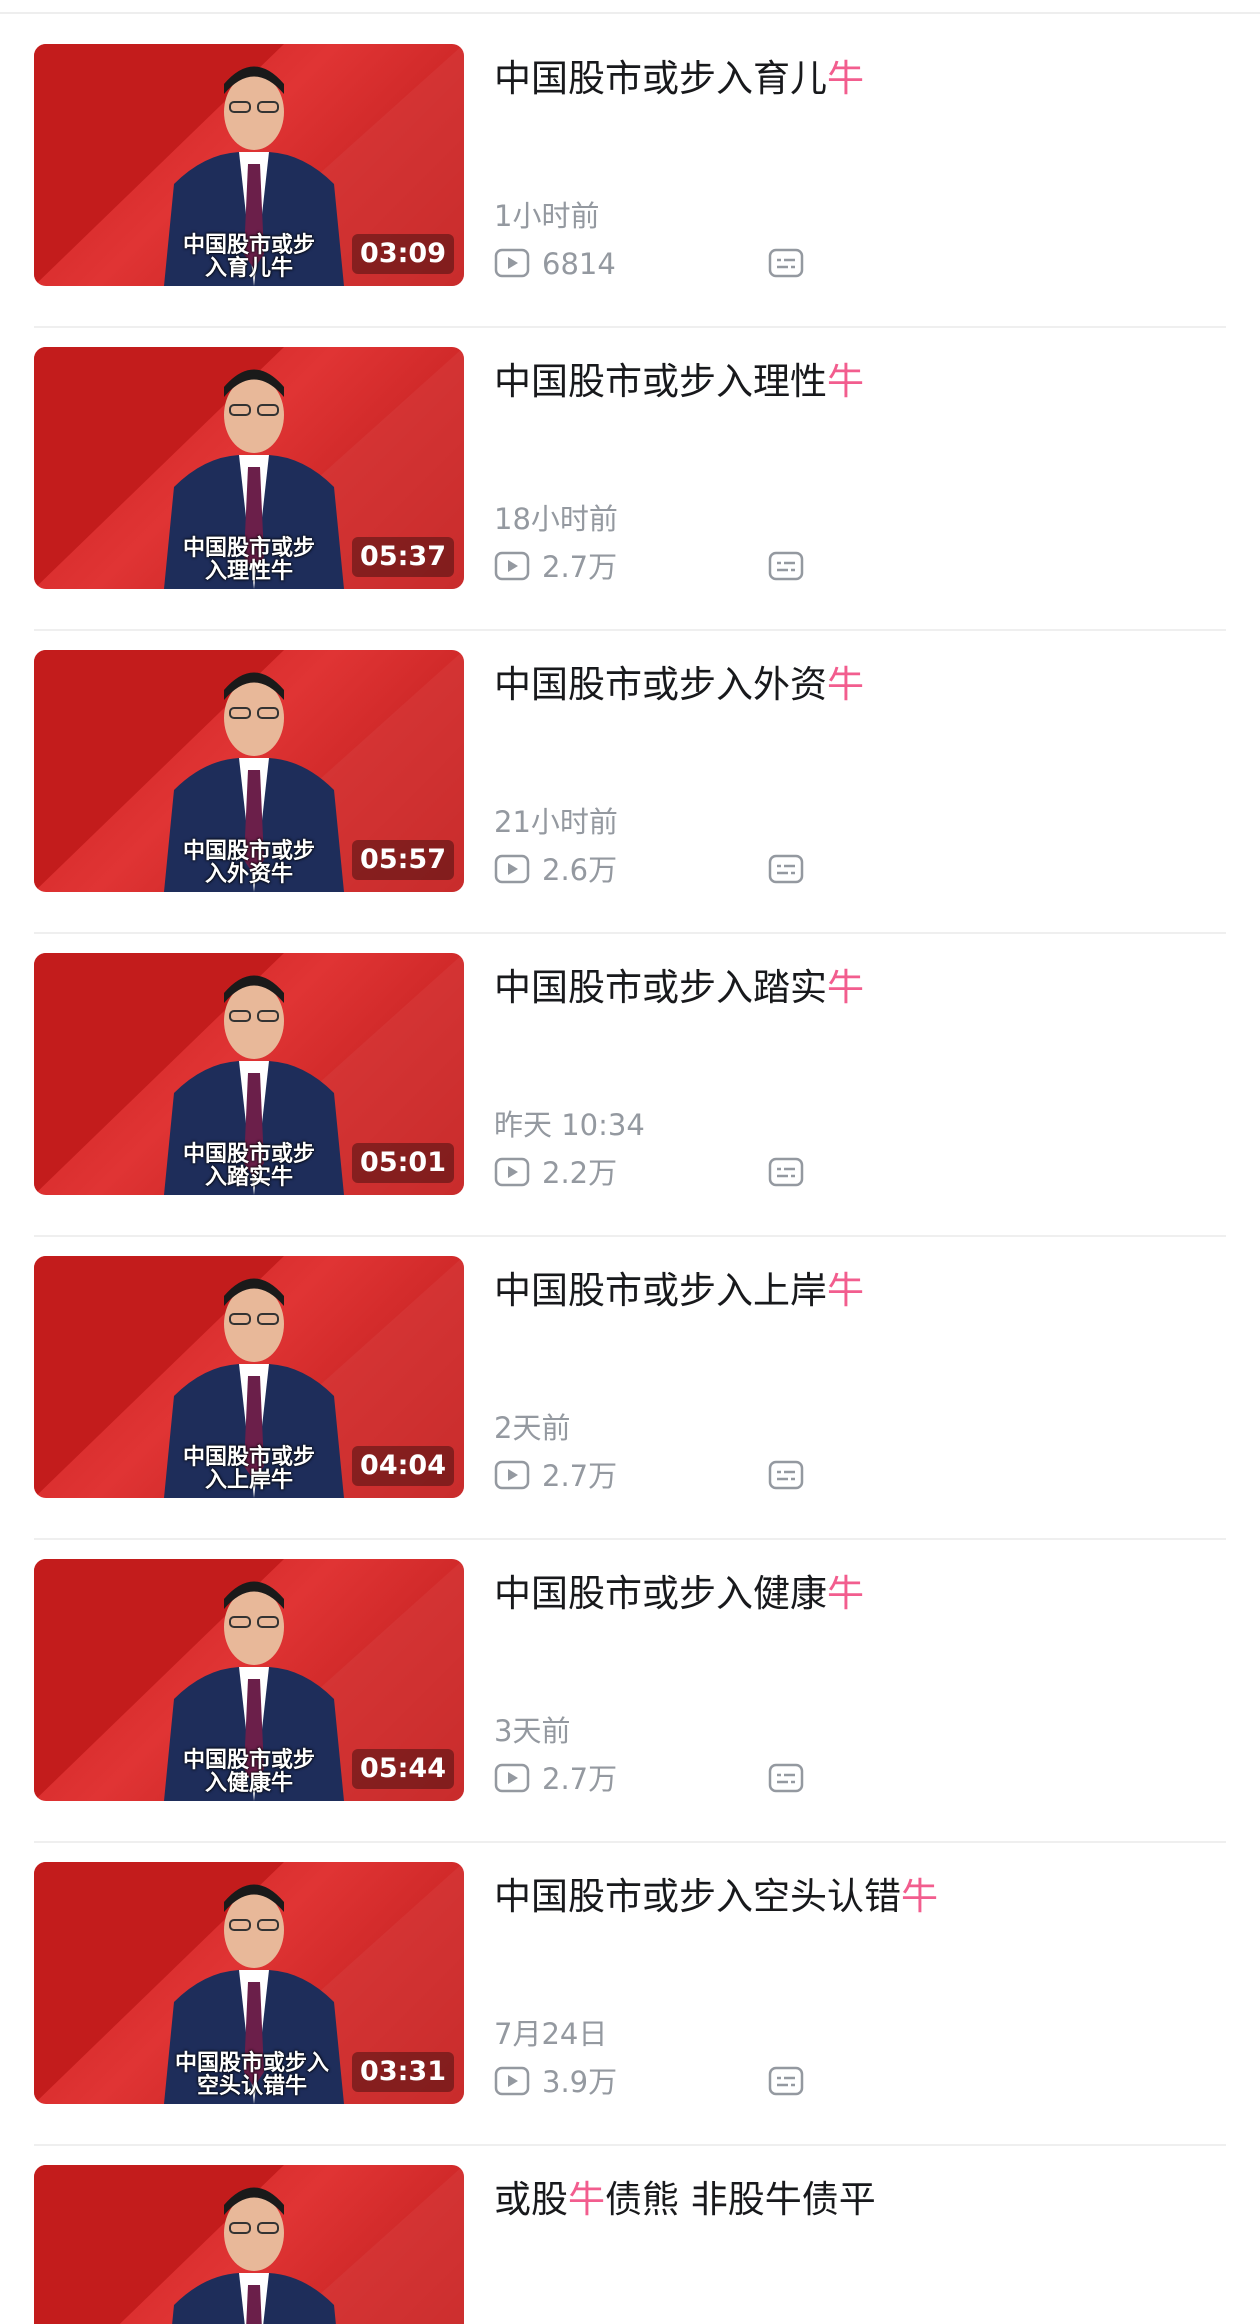  Describe the element at coordinates (580, 2082) in the screenshot. I see `view-count: 3.9万` at that location.